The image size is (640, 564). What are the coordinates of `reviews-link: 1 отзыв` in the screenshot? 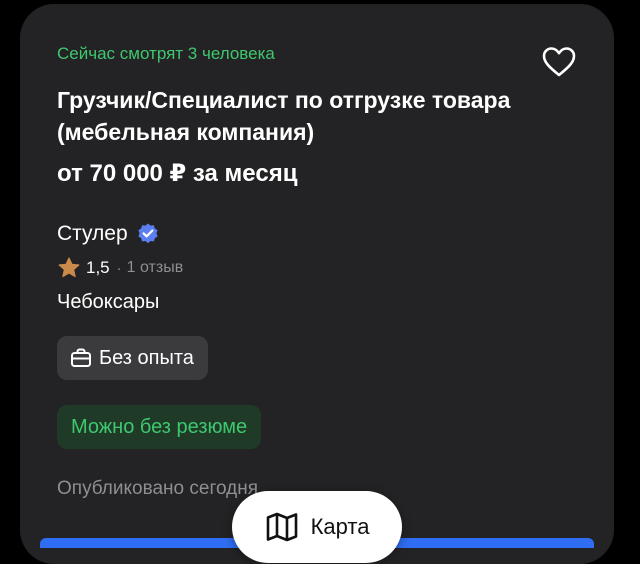 It's located at (155, 268).